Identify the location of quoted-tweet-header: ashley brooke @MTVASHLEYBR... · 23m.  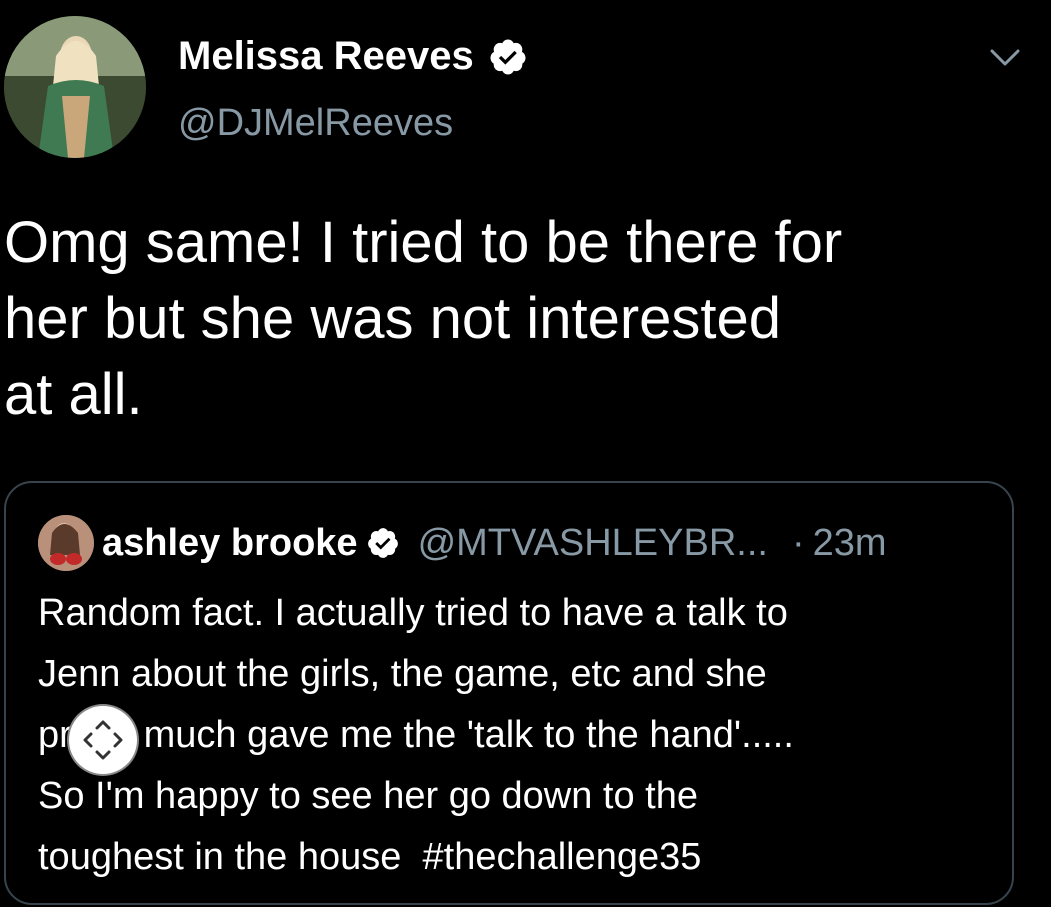
(462, 543).